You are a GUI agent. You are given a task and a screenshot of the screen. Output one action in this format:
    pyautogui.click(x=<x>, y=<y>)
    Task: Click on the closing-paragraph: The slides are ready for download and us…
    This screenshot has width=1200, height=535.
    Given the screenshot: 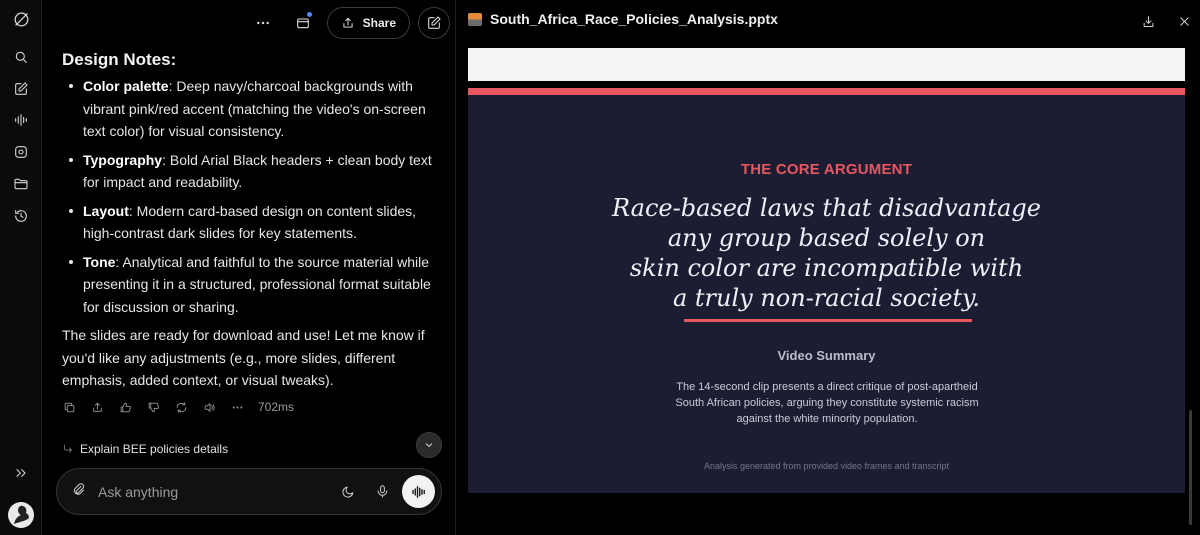 What is the action you would take?
    pyautogui.click(x=243, y=357)
    